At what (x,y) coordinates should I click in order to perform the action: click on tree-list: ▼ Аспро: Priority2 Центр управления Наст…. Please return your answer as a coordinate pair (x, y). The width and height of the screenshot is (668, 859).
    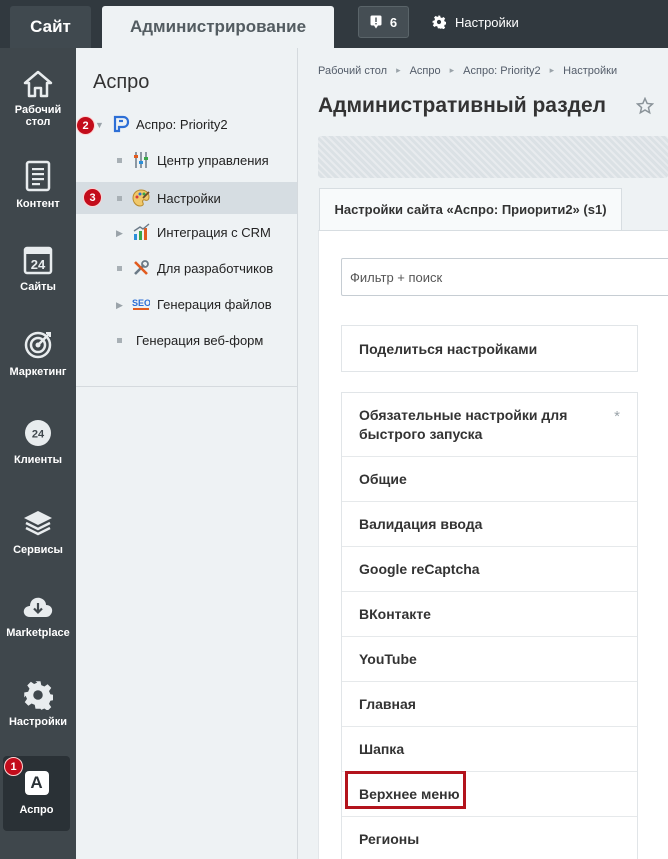
    Looking at the image, I should click on (186, 246).